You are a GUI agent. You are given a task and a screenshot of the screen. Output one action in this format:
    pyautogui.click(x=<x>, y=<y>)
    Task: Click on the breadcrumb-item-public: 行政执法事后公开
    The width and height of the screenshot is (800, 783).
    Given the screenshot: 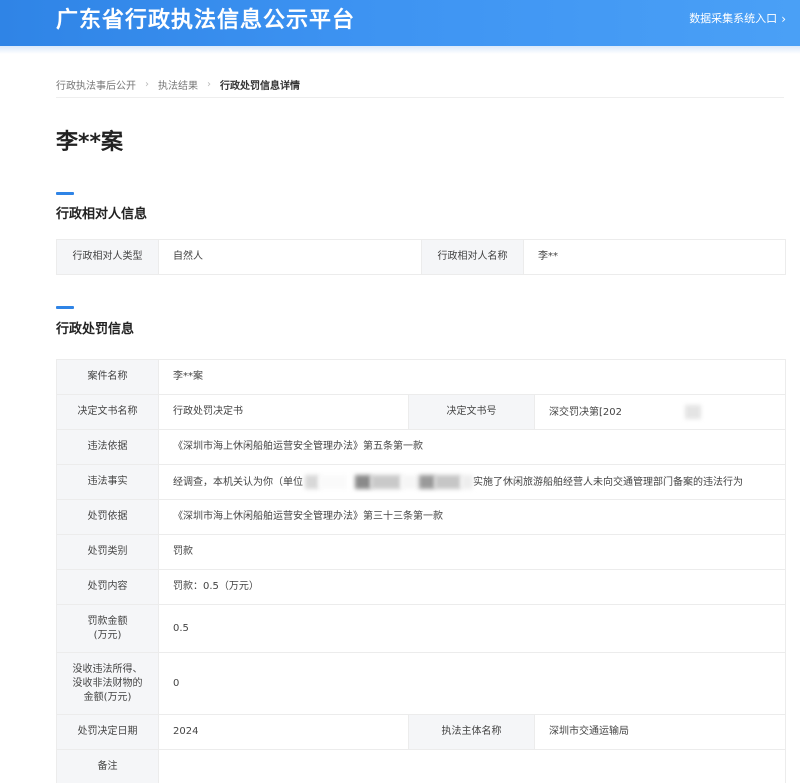 What is the action you would take?
    pyautogui.click(x=96, y=84)
    